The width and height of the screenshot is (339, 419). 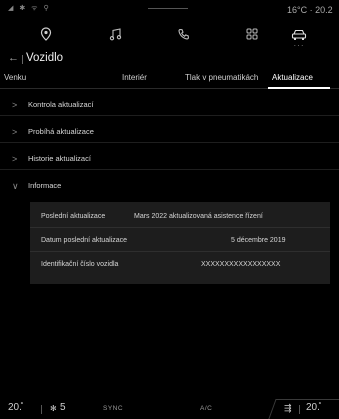 What do you see at coordinates (59, 158) in the screenshot?
I see `menu-item-label: Historie aktualizací` at bounding box center [59, 158].